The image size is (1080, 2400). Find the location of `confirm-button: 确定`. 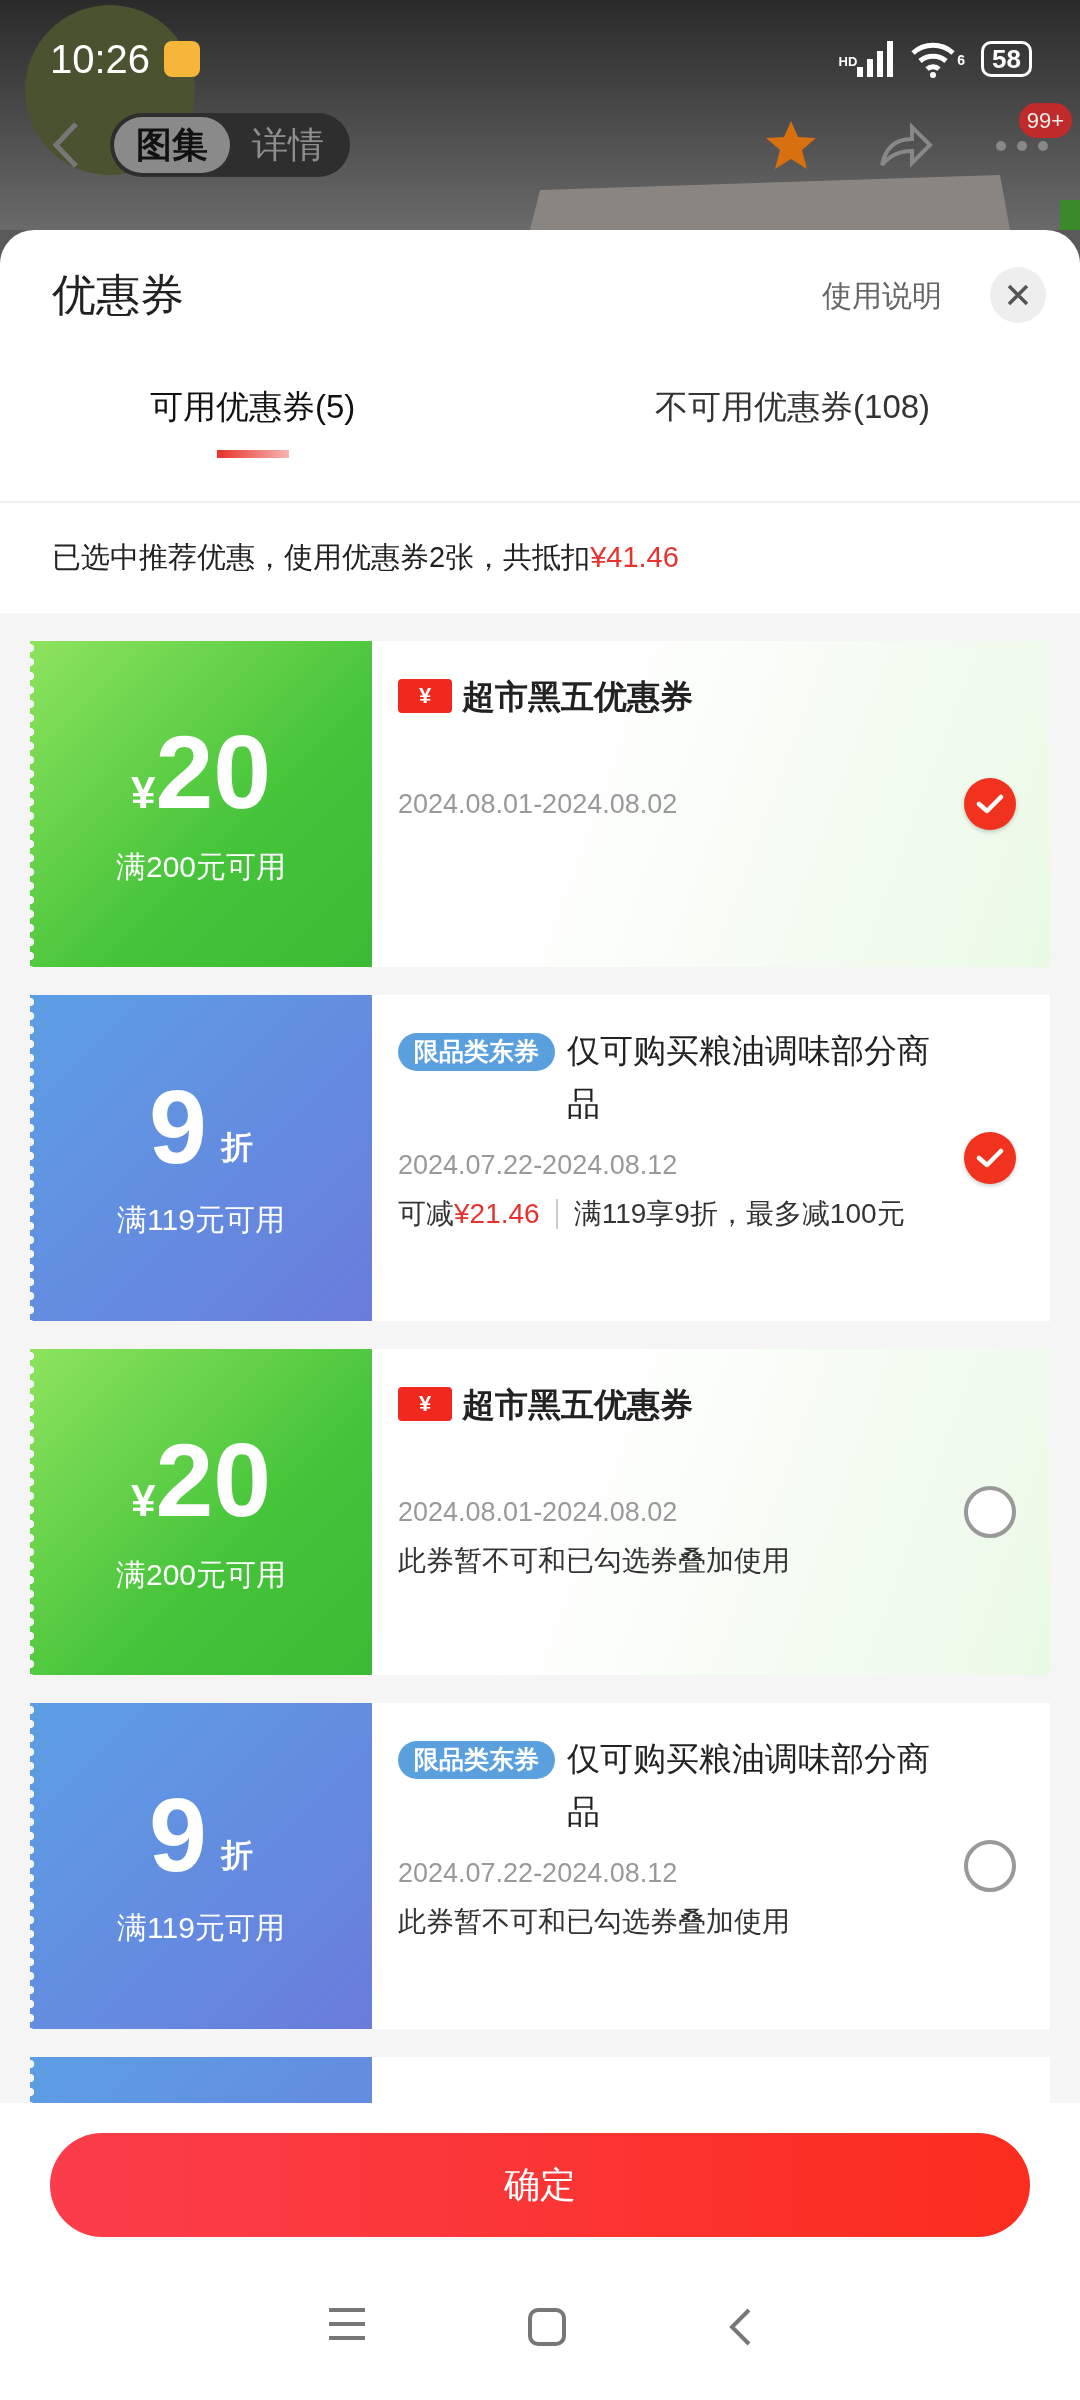

confirm-button: 确定 is located at coordinates (540, 2185).